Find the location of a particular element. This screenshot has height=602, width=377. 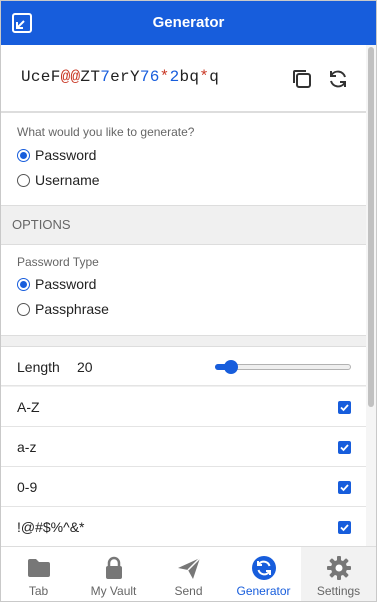

slider-handle is located at coordinates (231, 367).